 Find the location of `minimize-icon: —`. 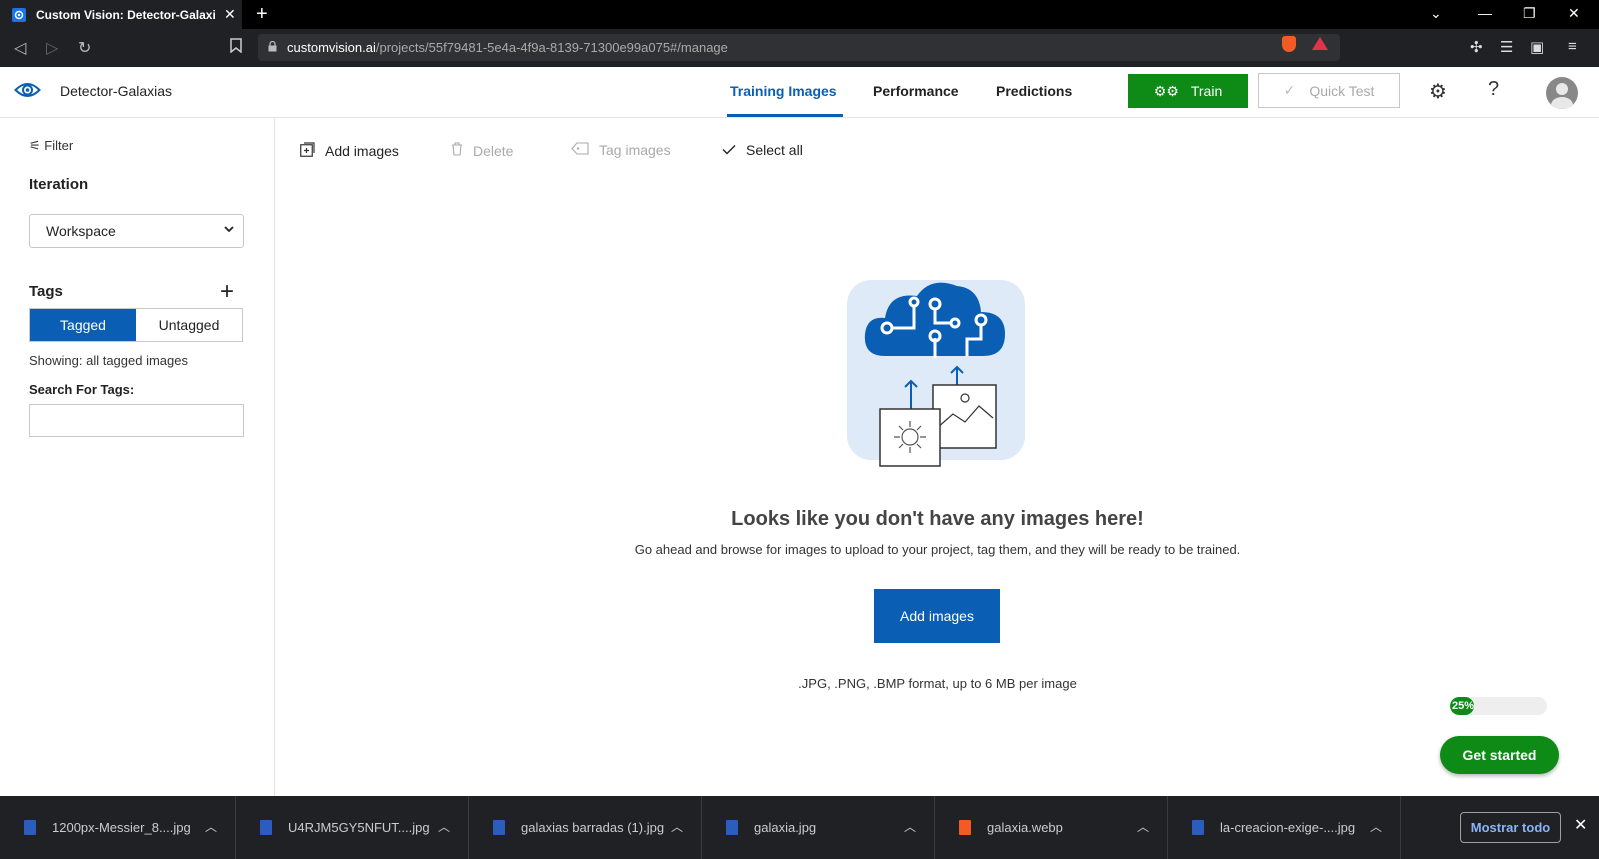

minimize-icon: — is located at coordinates (1485, 13).